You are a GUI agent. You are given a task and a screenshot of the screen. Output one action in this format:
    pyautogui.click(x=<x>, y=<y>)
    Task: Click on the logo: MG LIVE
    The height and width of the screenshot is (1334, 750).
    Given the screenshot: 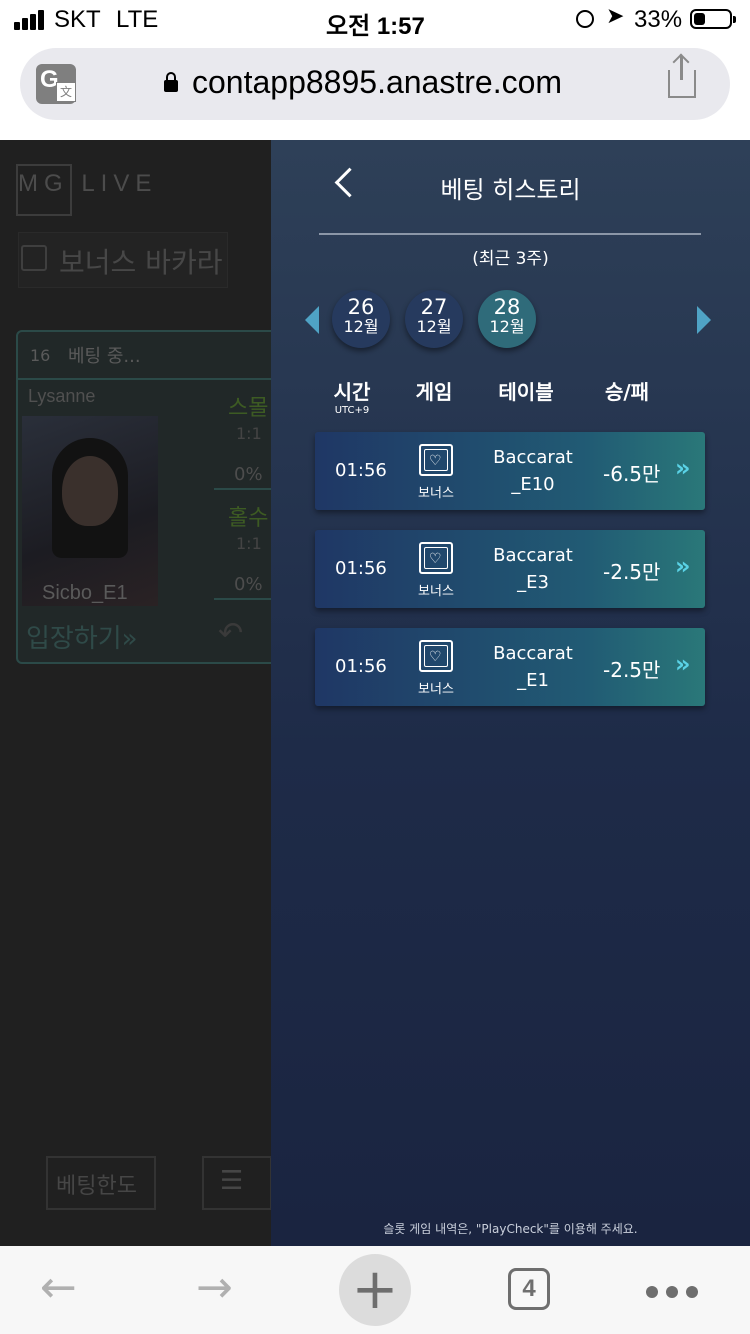 What is the action you would take?
    pyautogui.click(x=88, y=183)
    